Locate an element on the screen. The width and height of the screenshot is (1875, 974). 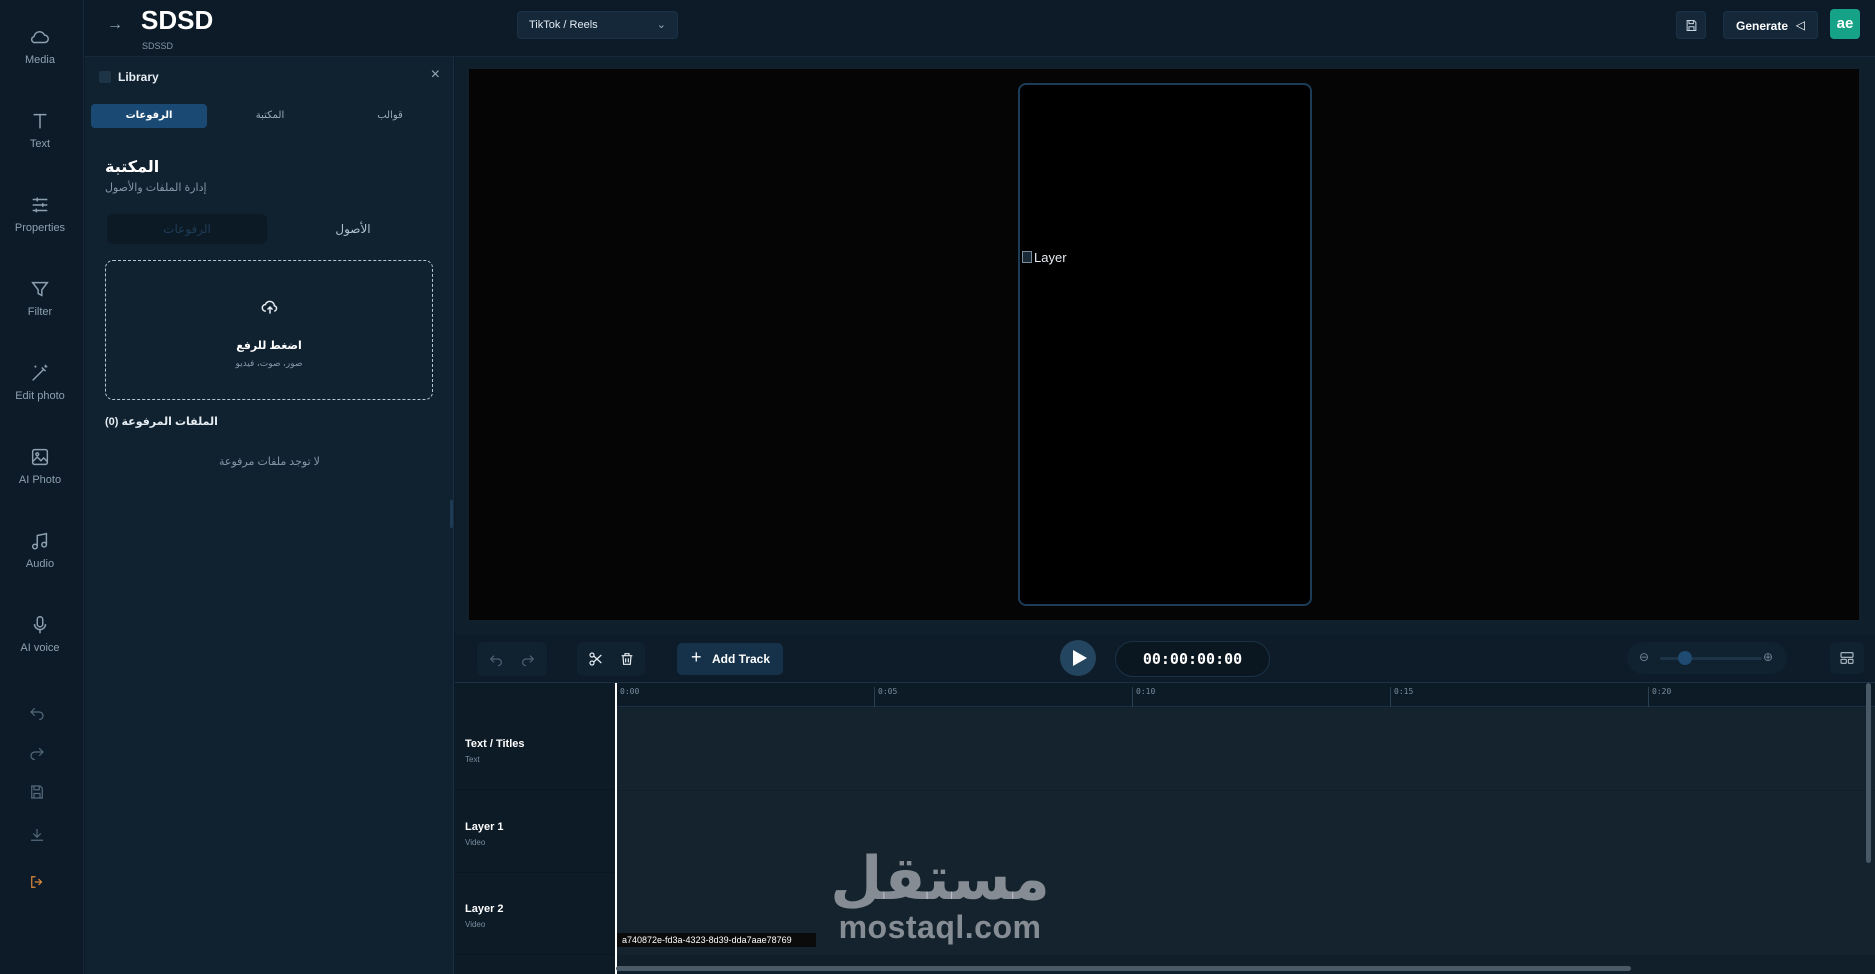
play-button is located at coordinates (1078, 658).